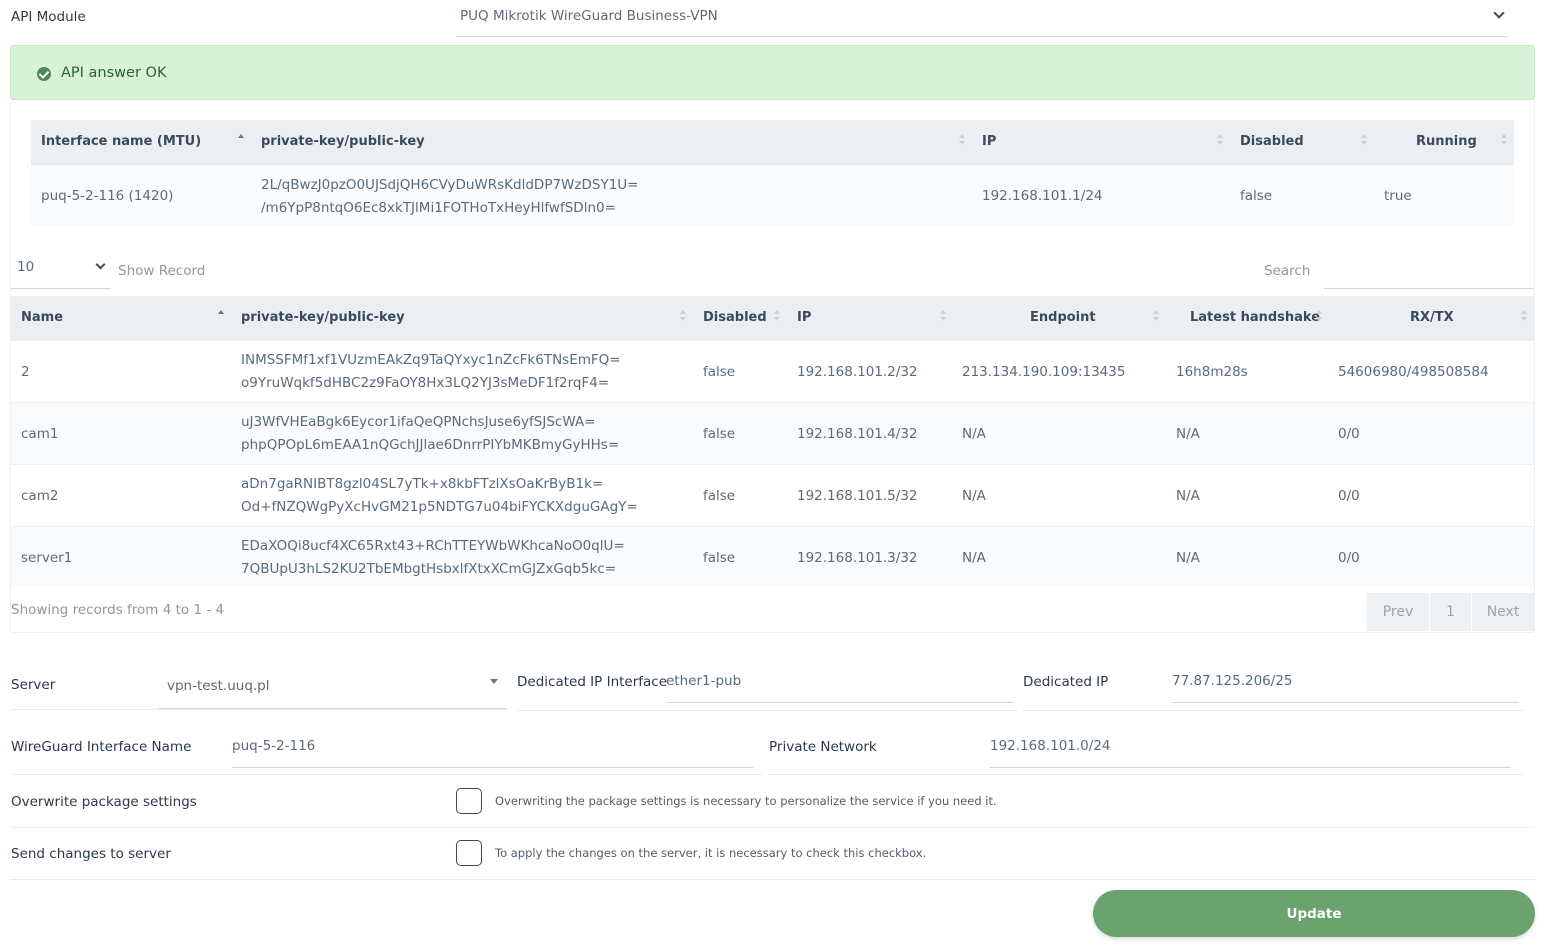  Describe the element at coordinates (48, 17) in the screenshot. I see `api-module-label: API Module` at that location.